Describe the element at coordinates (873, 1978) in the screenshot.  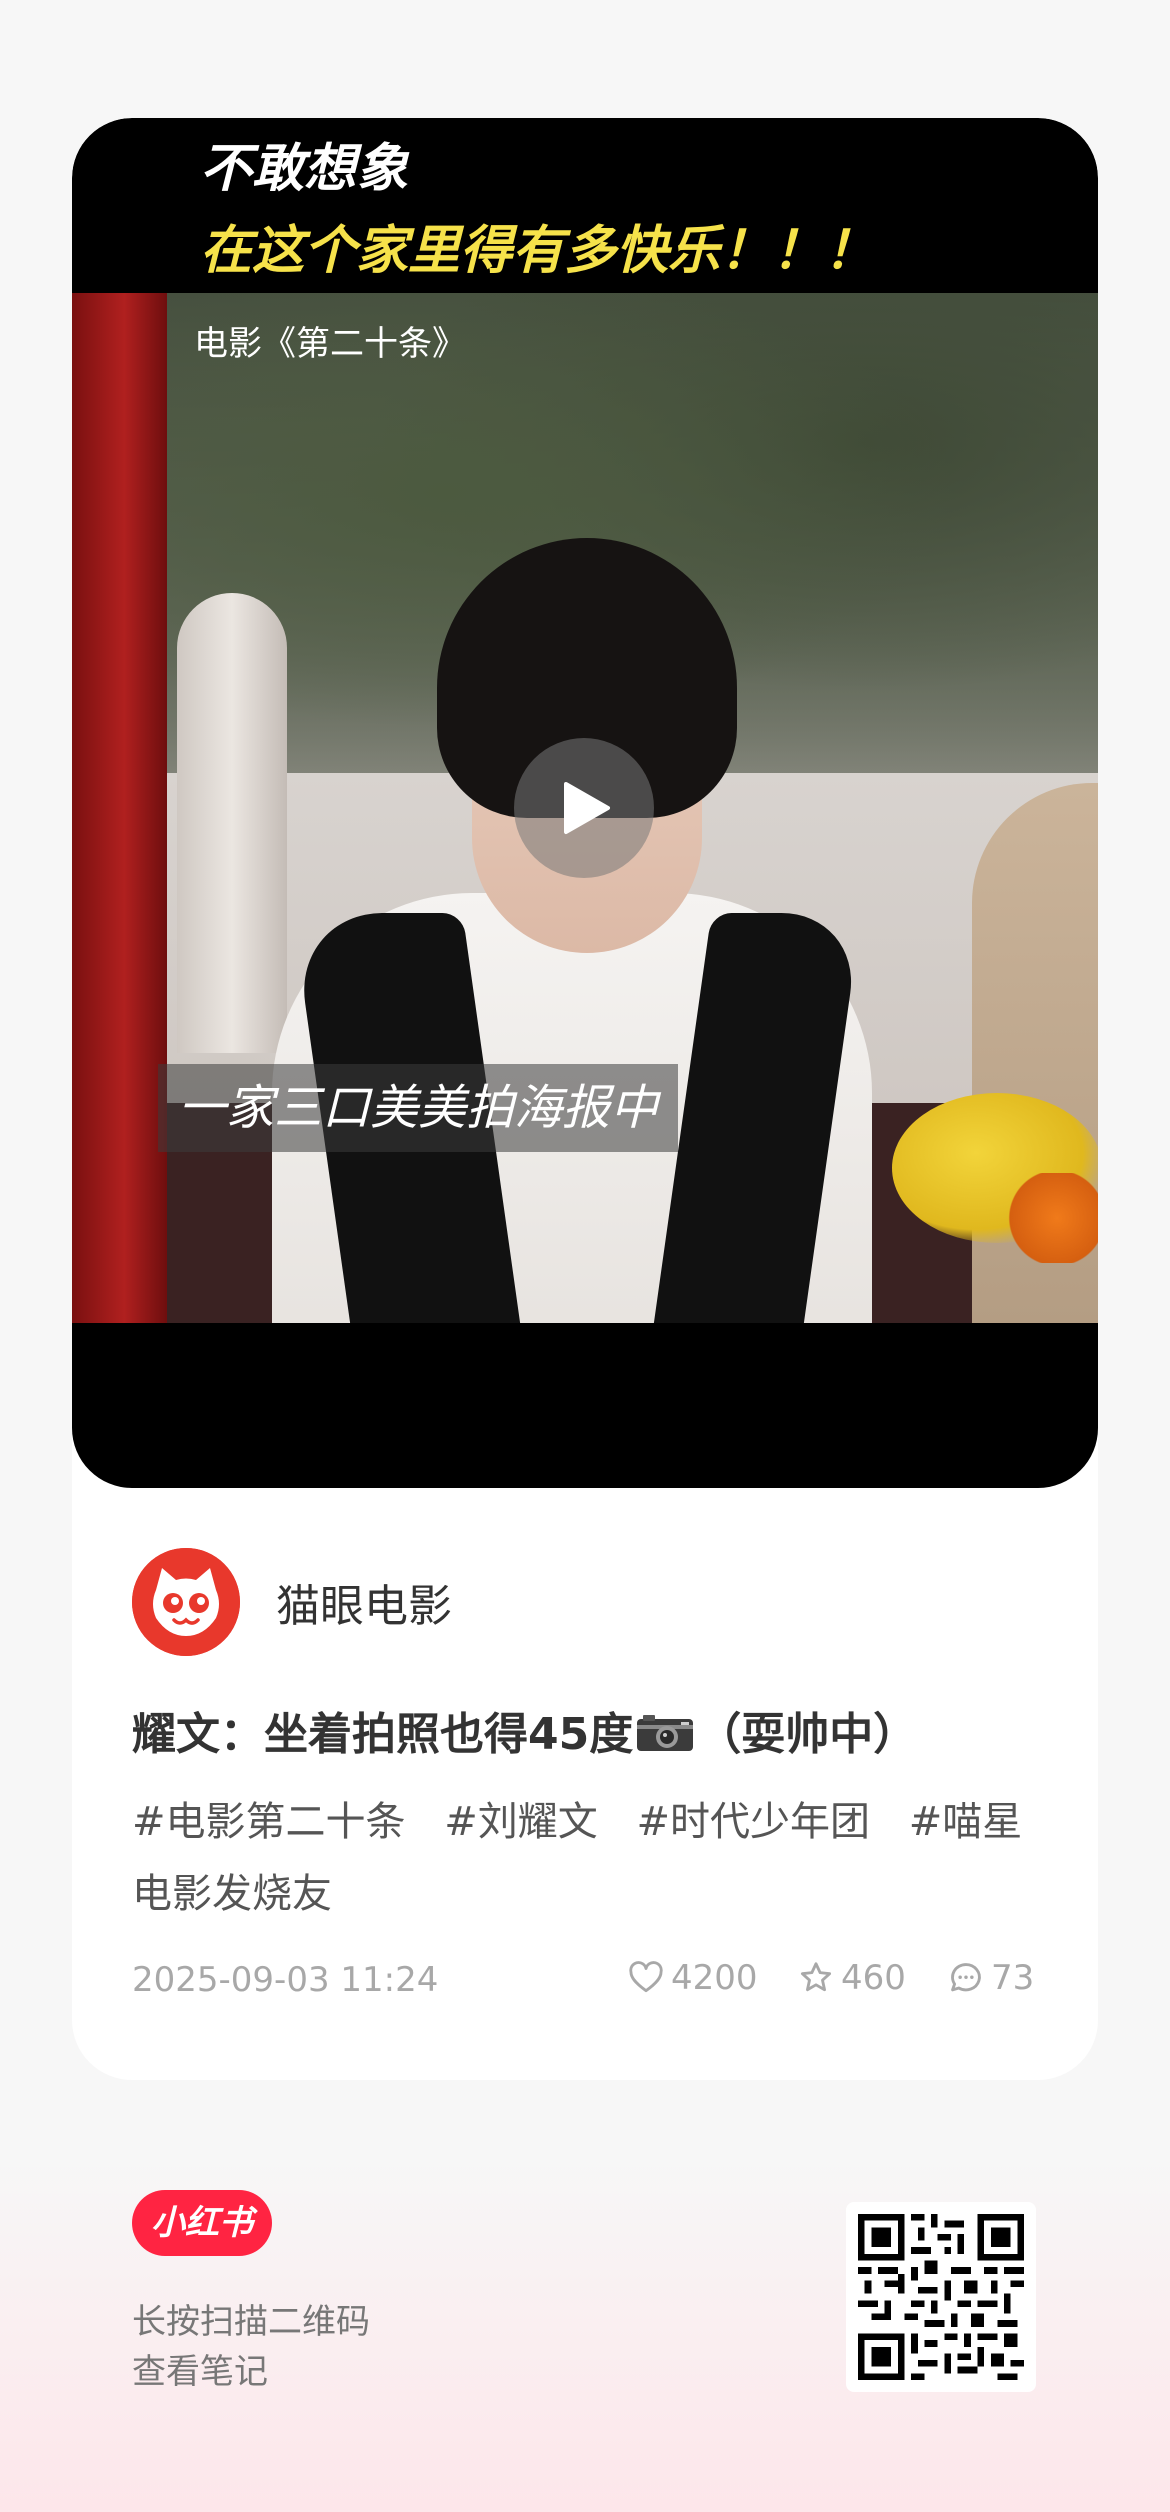
I see `collect-count: 460` at that location.